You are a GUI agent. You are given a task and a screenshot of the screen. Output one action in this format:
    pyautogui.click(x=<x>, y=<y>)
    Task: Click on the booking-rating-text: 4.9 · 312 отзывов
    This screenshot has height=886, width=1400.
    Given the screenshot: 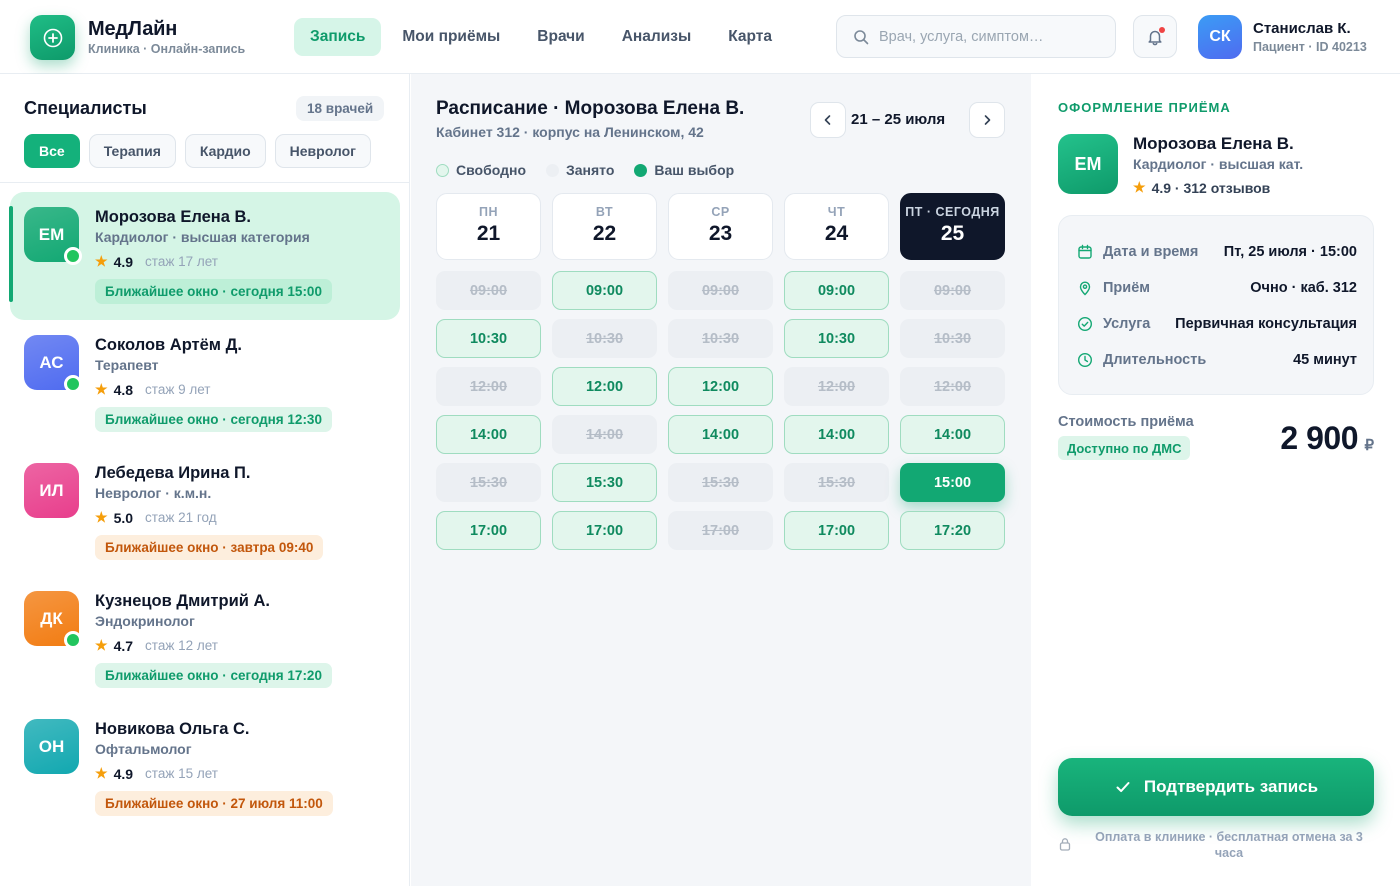 What is the action you would take?
    pyautogui.click(x=1211, y=187)
    